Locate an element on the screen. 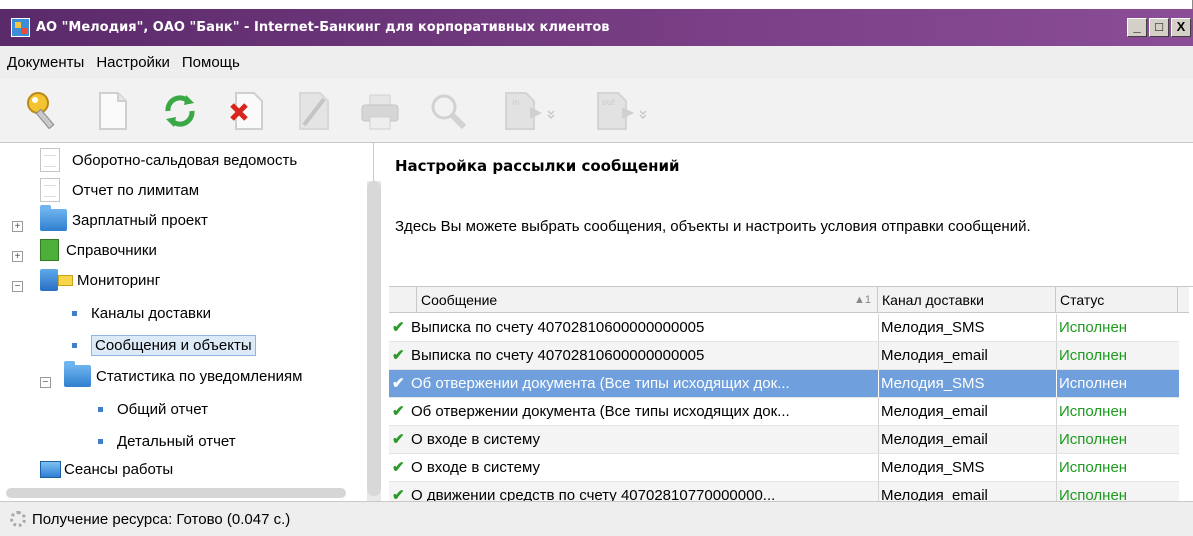  tree-item-notification-stats: Статистика по уведомлениям is located at coordinates (183, 376).